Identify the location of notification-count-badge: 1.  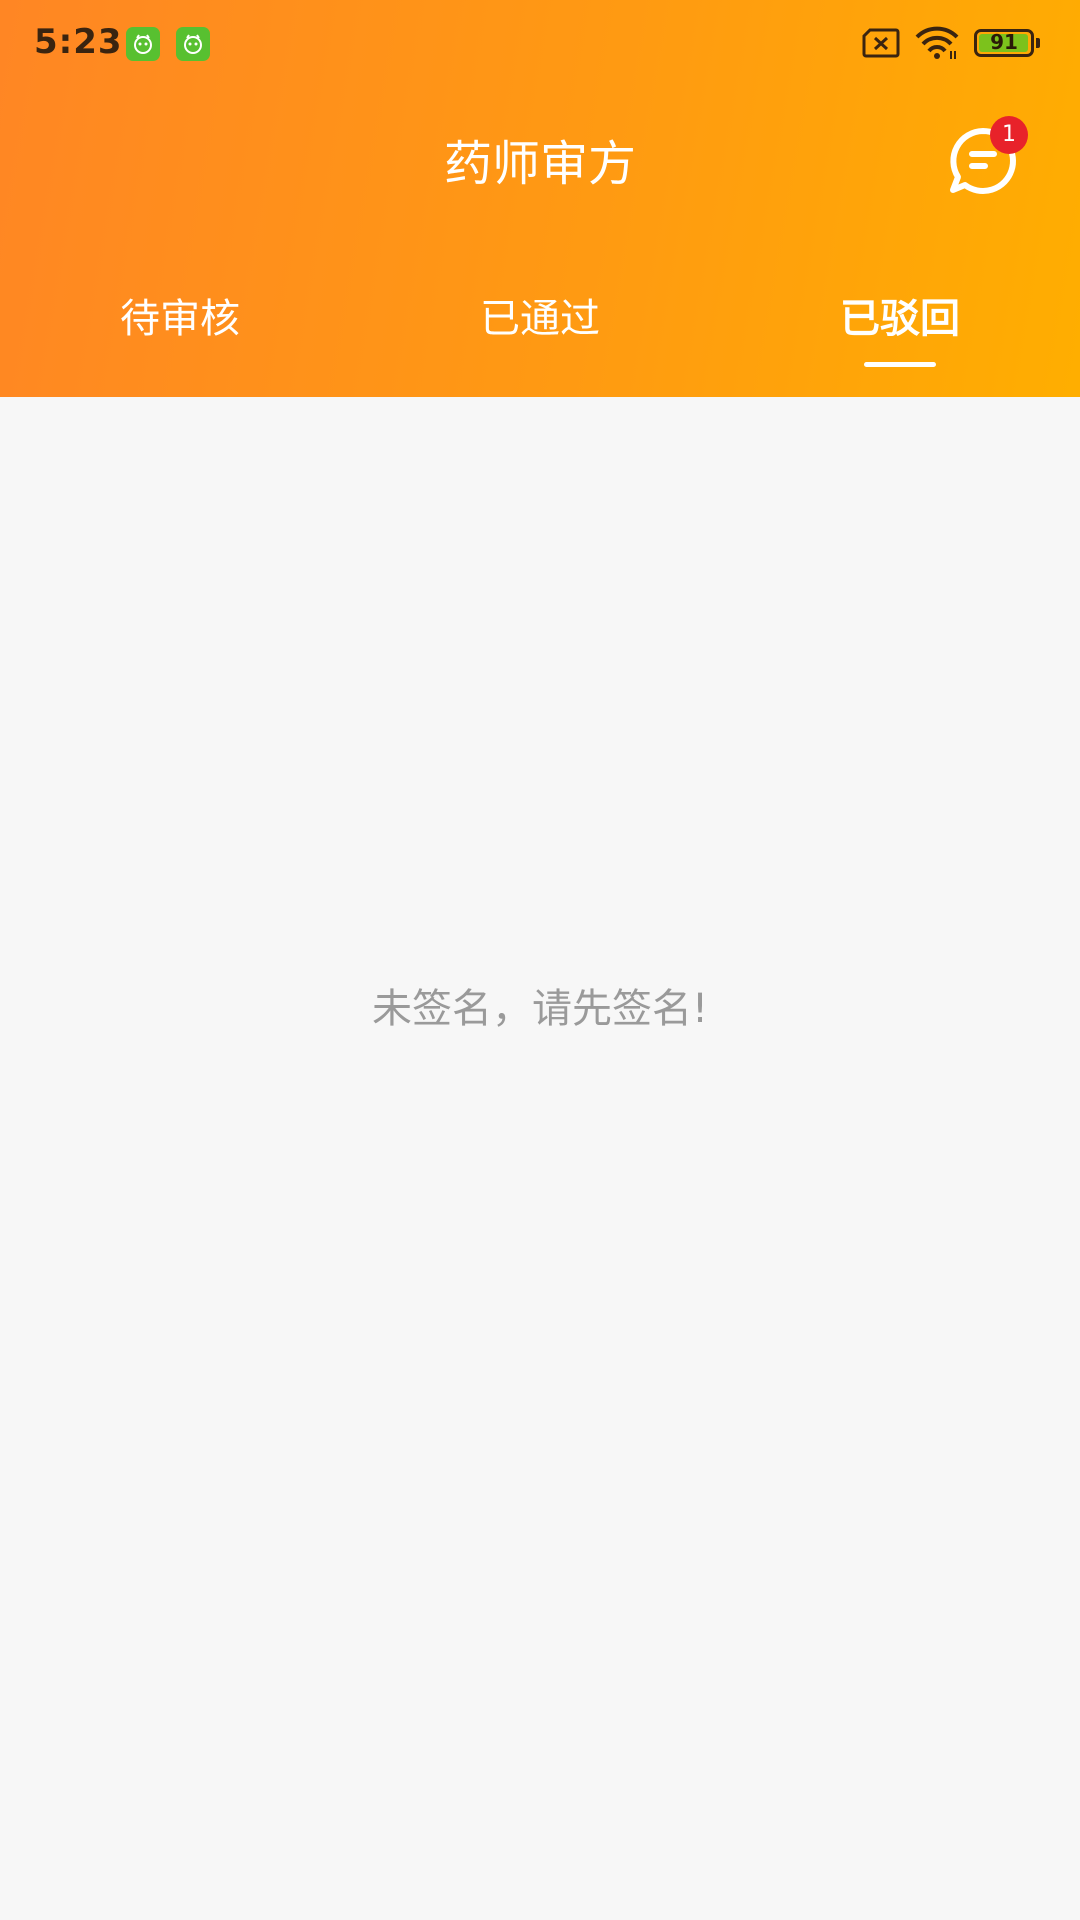
(1009, 135).